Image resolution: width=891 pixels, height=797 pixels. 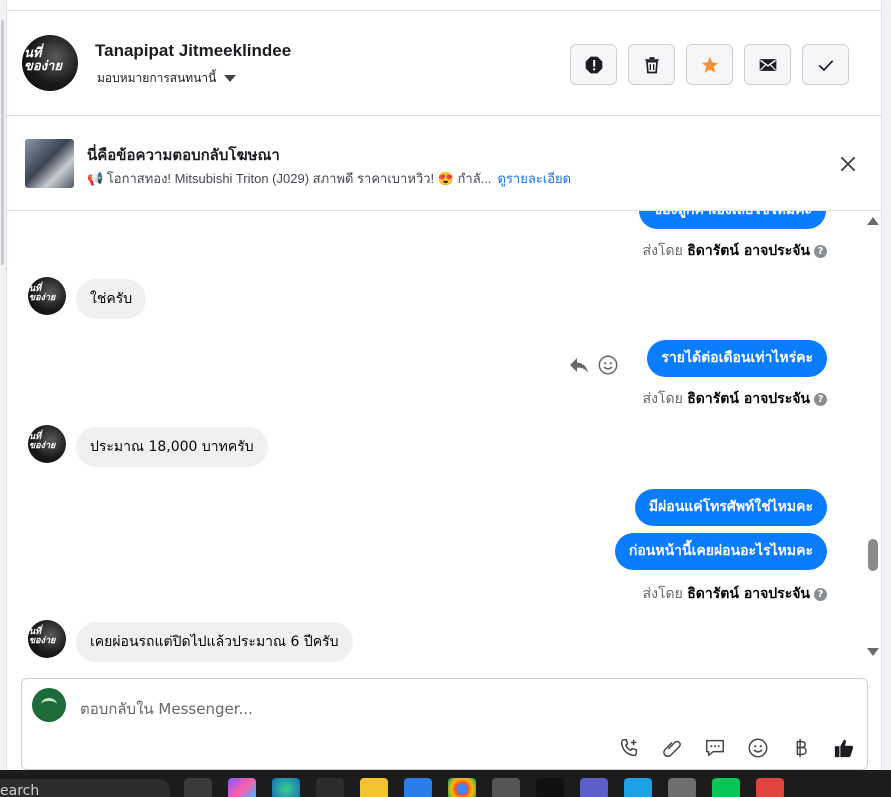 I want to click on star-button, so click(x=709, y=64).